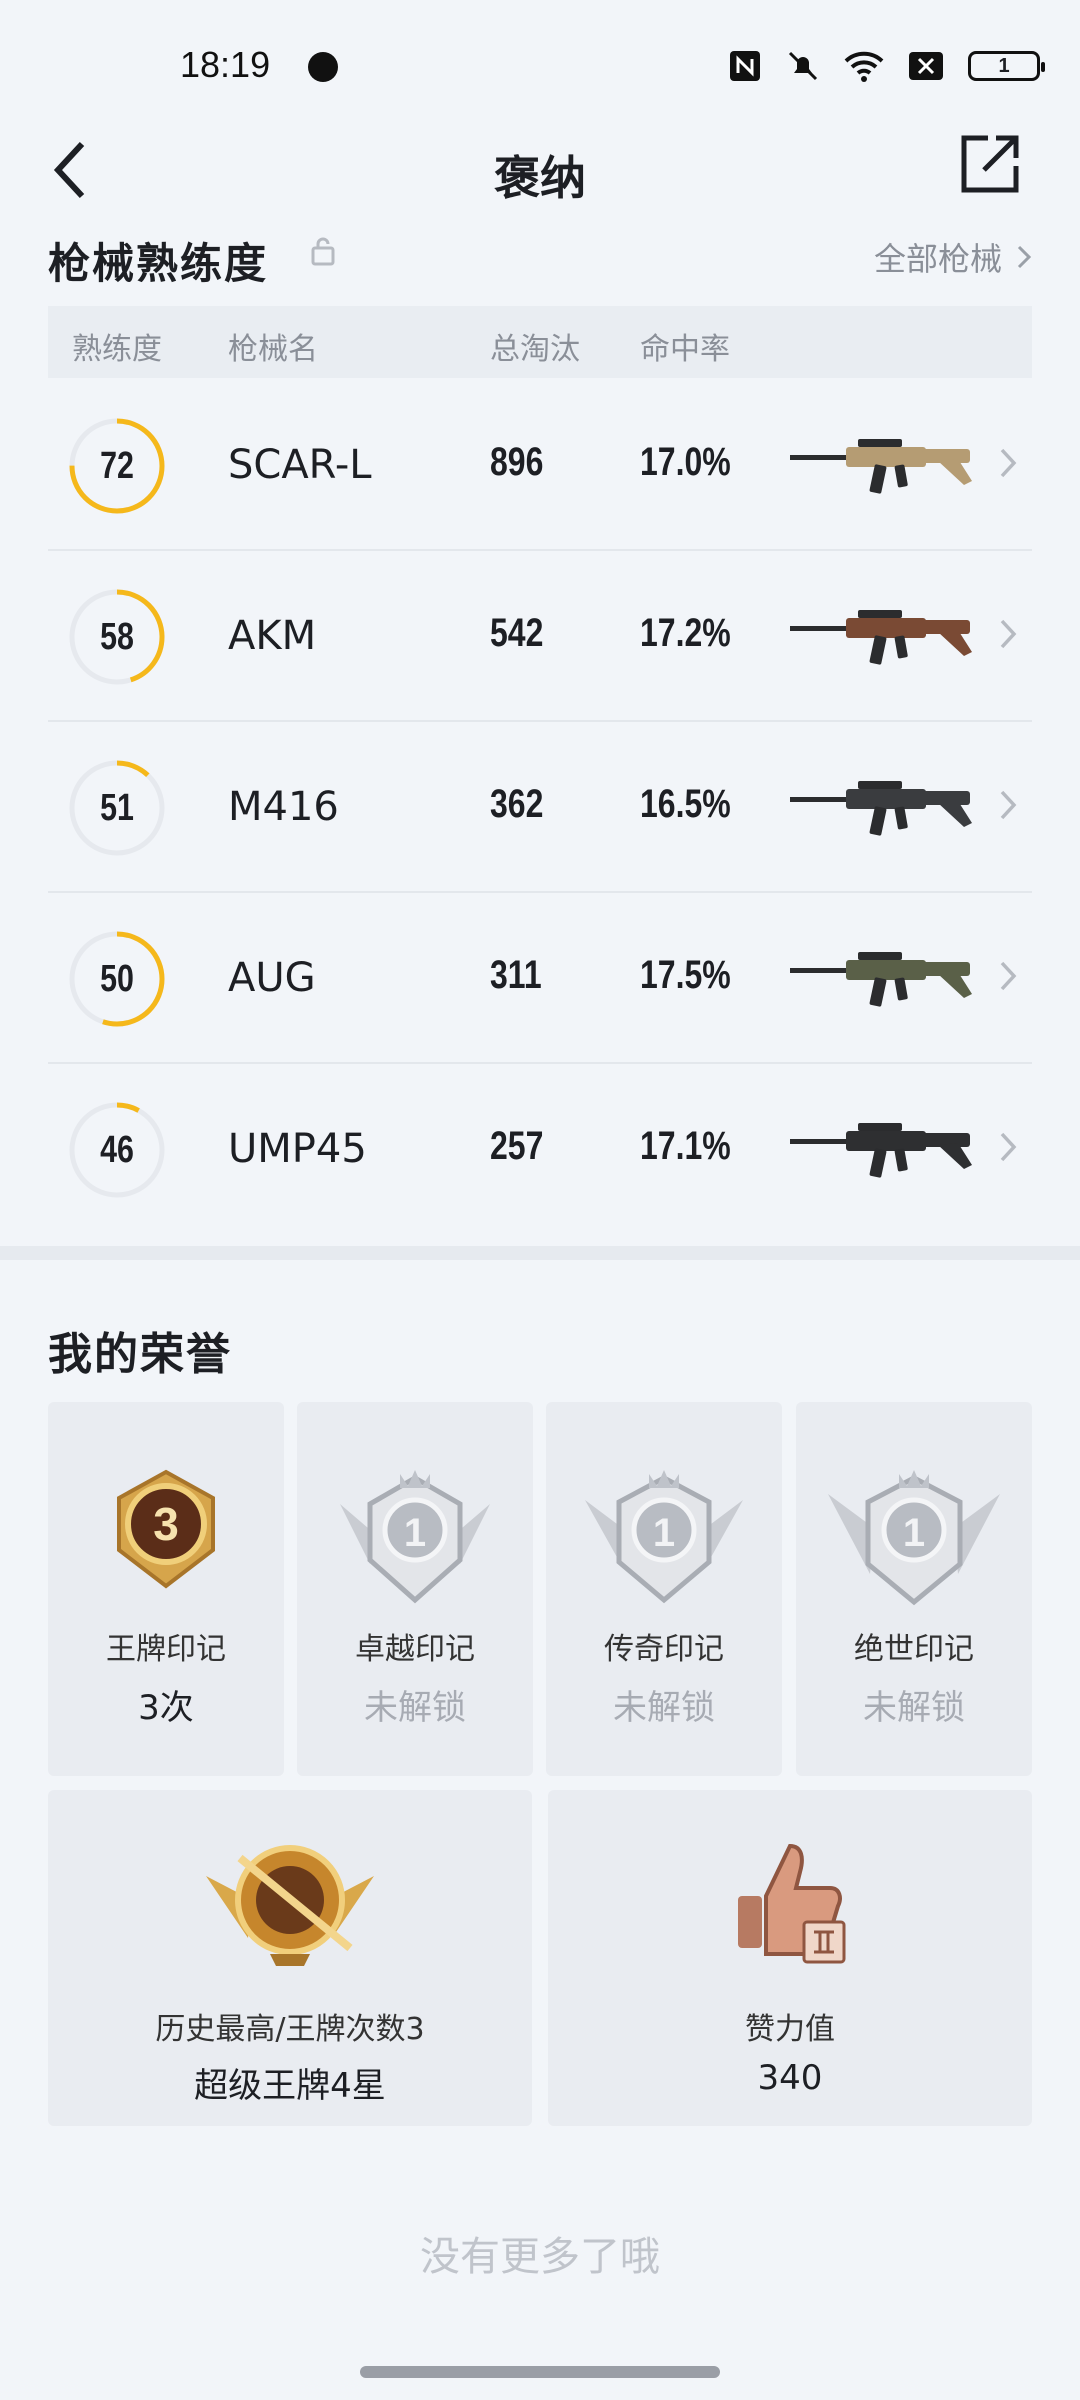 This screenshot has height=2400, width=1080. What do you see at coordinates (158, 263) in the screenshot?
I see `weapon-mastery-title: 枪械熟练度` at bounding box center [158, 263].